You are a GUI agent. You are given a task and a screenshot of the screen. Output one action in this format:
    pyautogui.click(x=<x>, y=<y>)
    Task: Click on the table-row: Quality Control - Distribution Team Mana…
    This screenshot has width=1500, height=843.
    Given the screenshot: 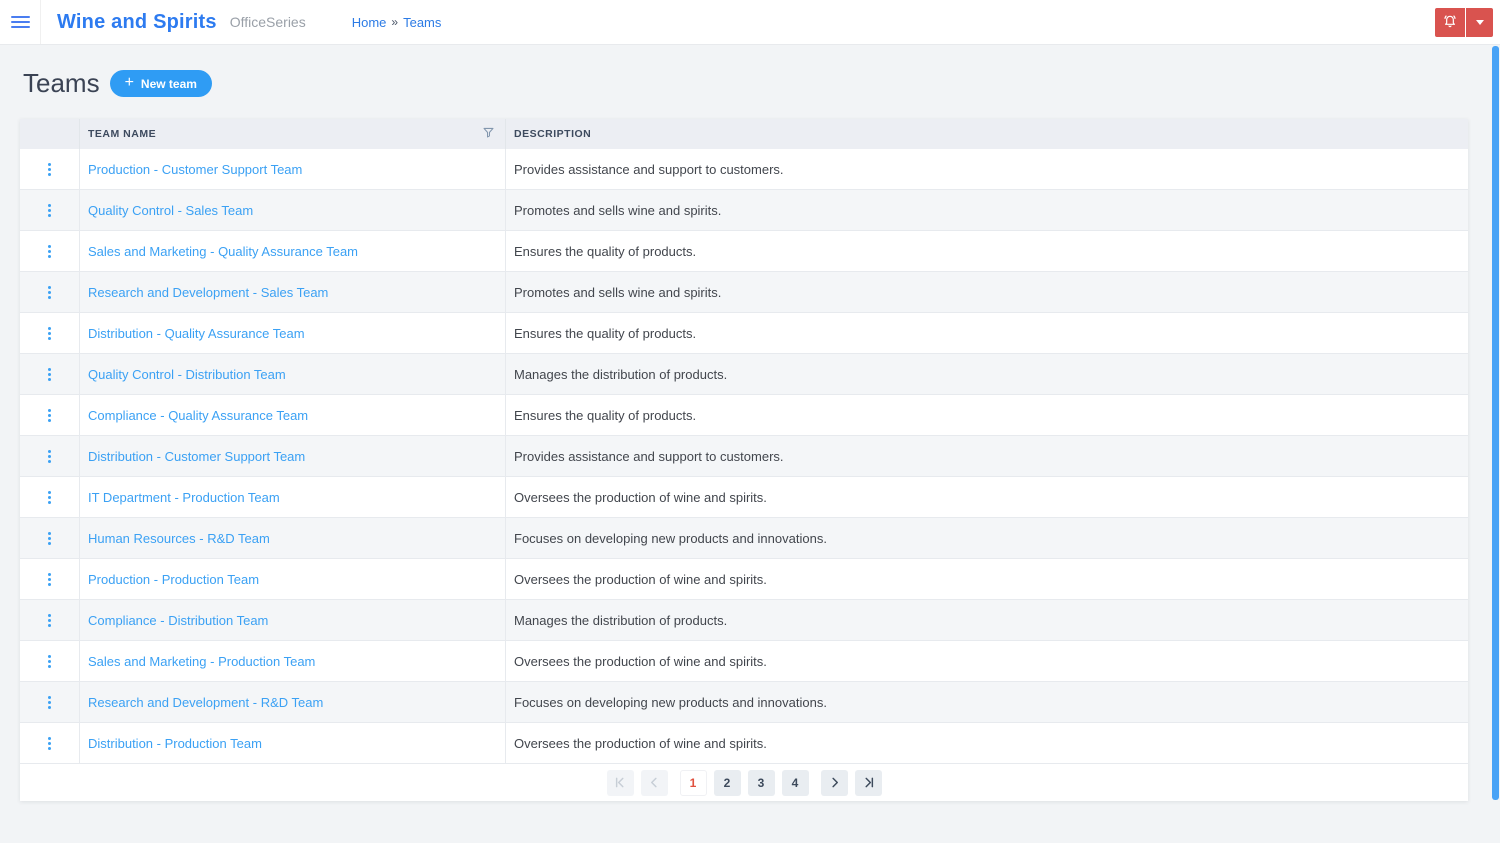 What is the action you would take?
    pyautogui.click(x=744, y=374)
    